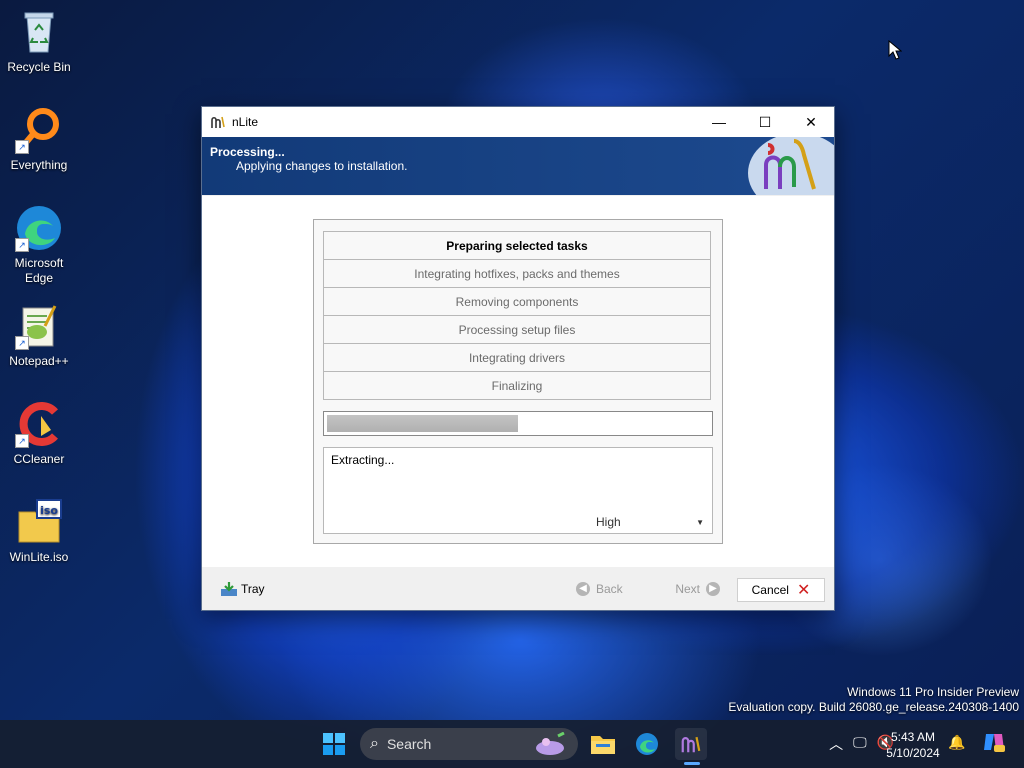 This screenshot has height=768, width=1024. I want to click on nlite-taskbar-button, so click(691, 744).